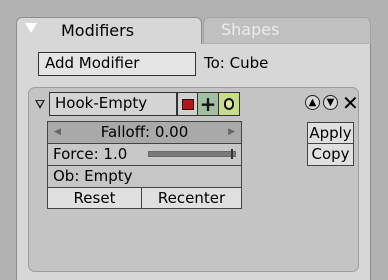 The width and height of the screenshot is (388, 280). What do you see at coordinates (144, 154) in the screenshot?
I see `force-slider: Force: 1.0` at bounding box center [144, 154].